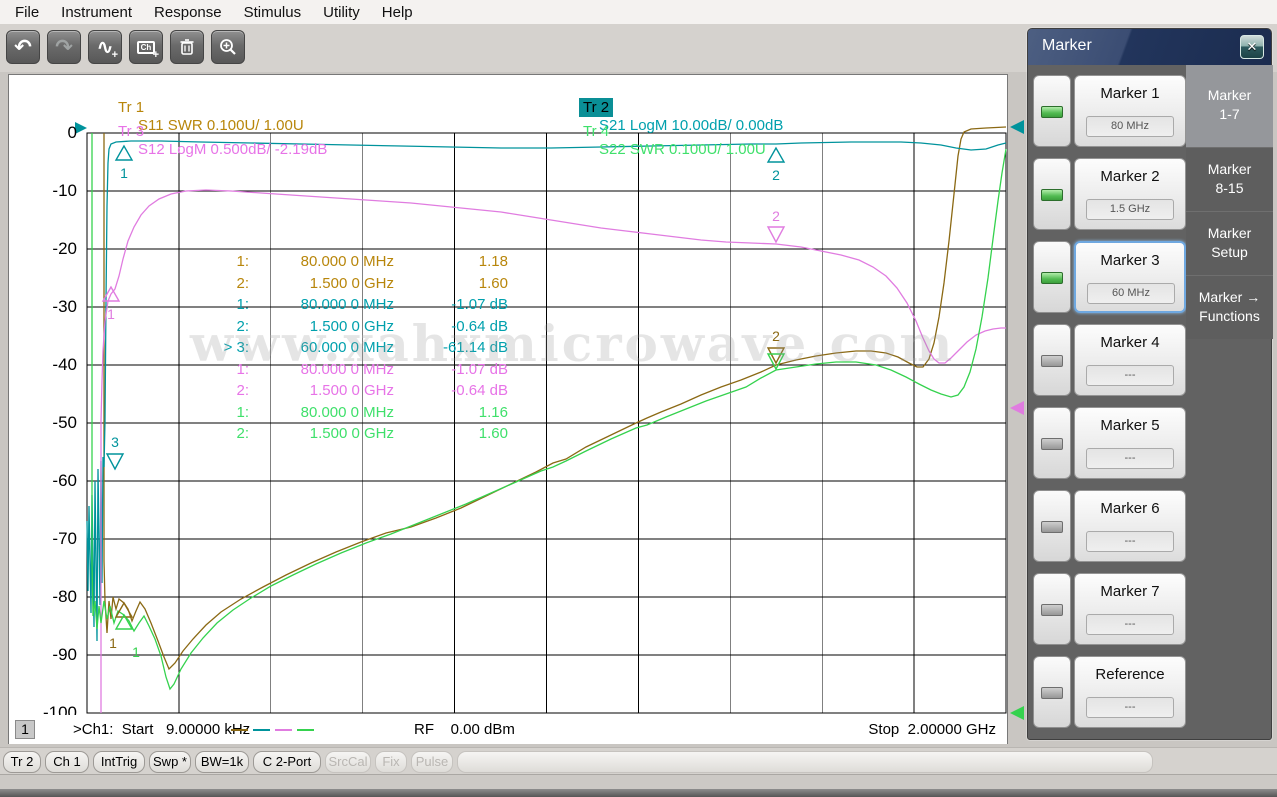 The height and width of the screenshot is (797, 1277). Describe the element at coordinates (1130, 260) in the screenshot. I see `marker-3-label: Marker 3` at that location.